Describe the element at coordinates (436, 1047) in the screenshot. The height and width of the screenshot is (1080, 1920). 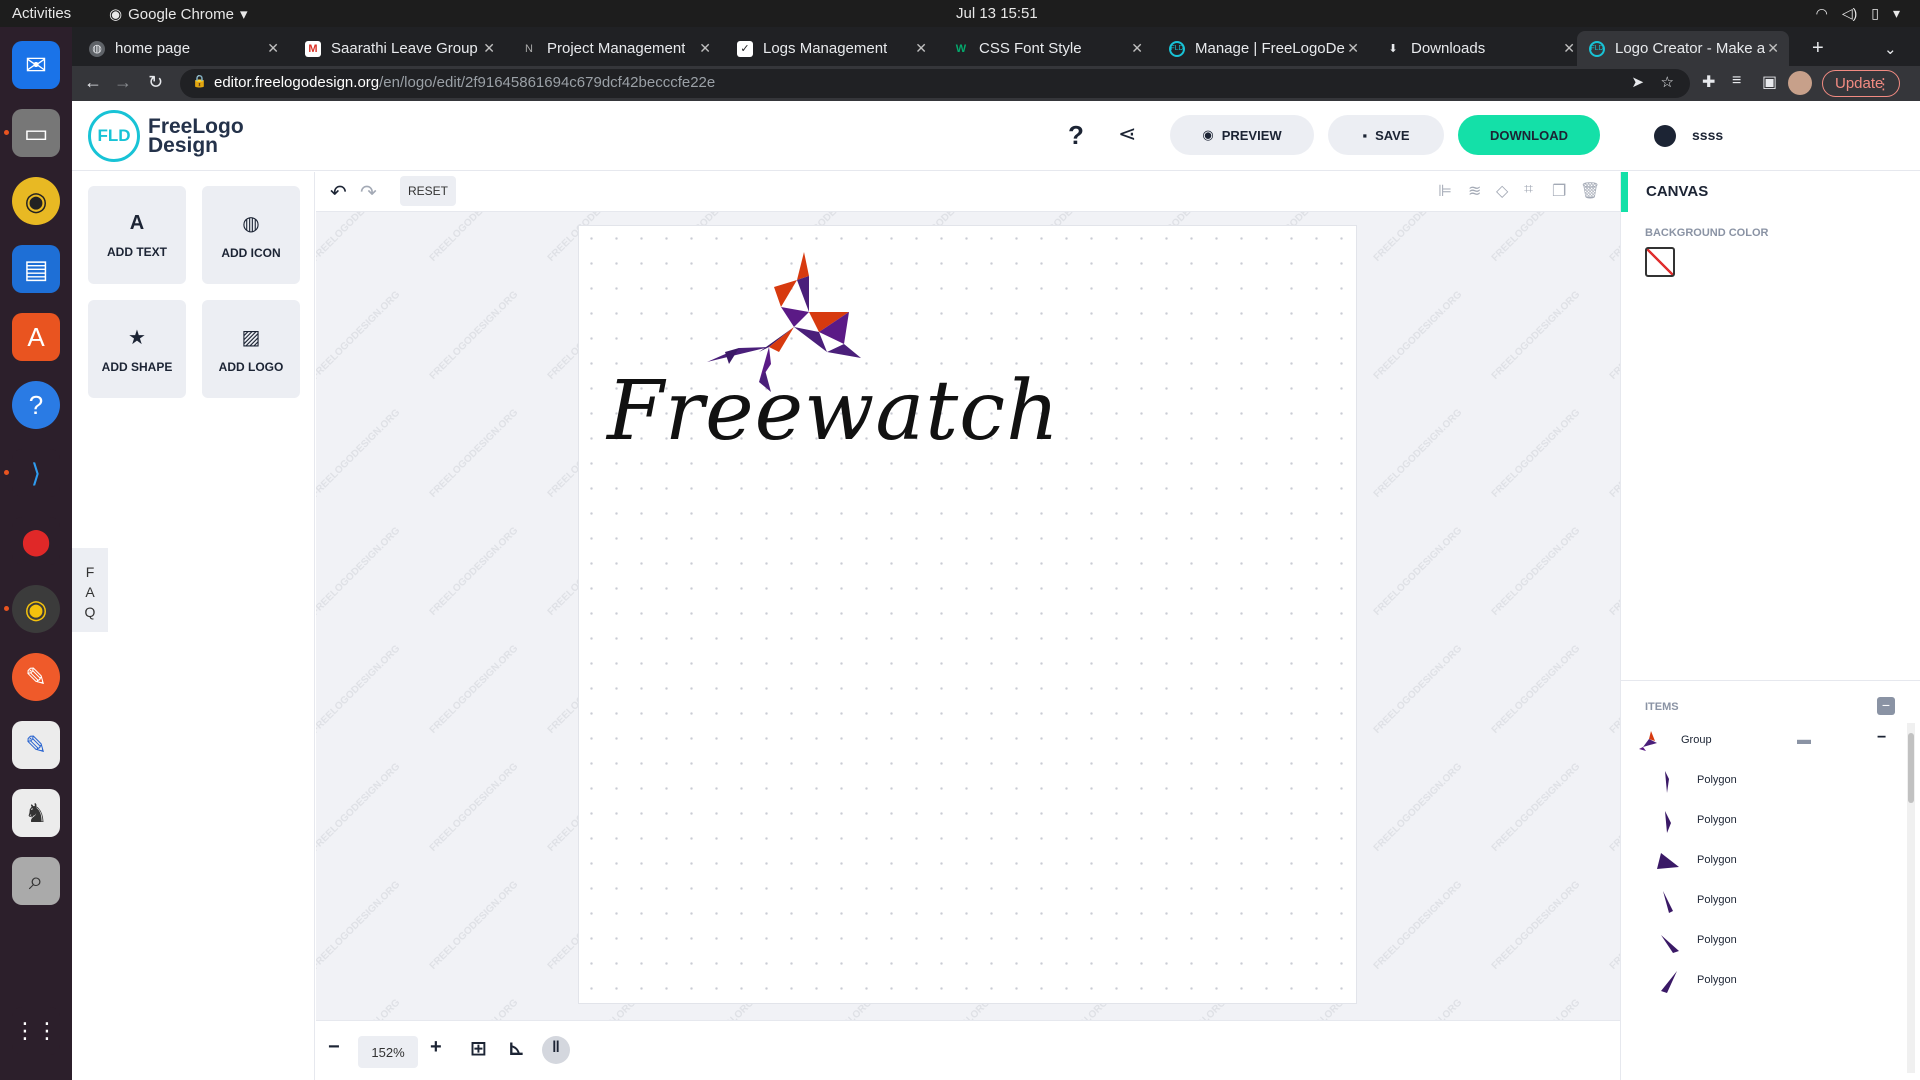
I see `zoom-in-icon: +` at that location.